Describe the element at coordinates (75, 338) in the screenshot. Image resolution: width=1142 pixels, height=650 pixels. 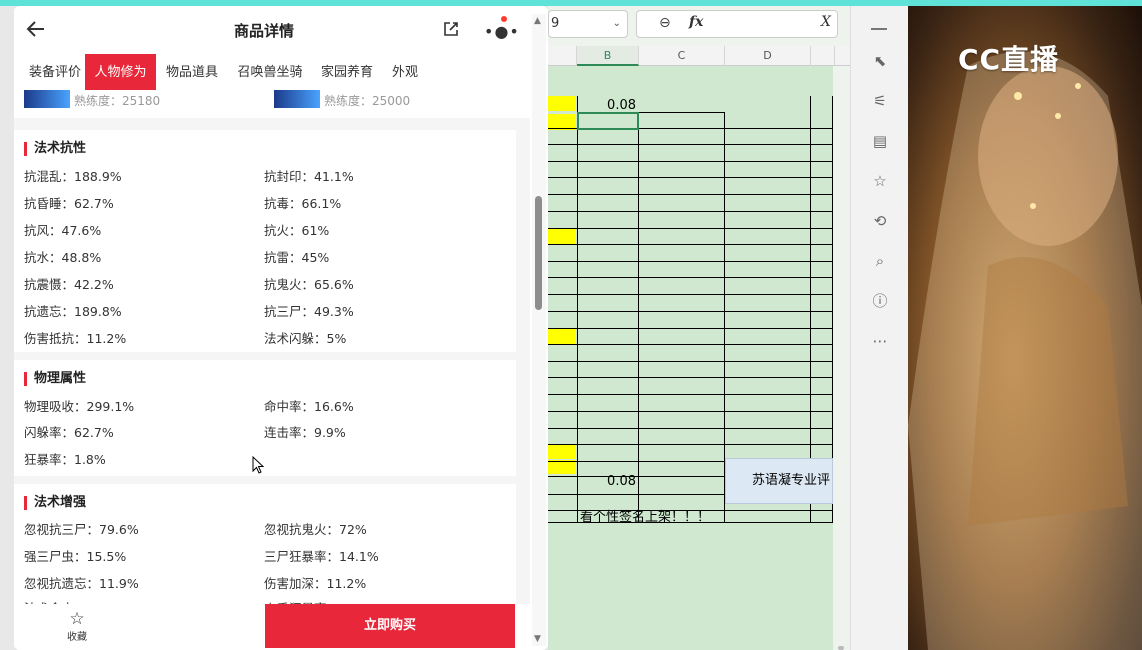
I see `attr-item: 伤害抵抗：11.2%` at that location.